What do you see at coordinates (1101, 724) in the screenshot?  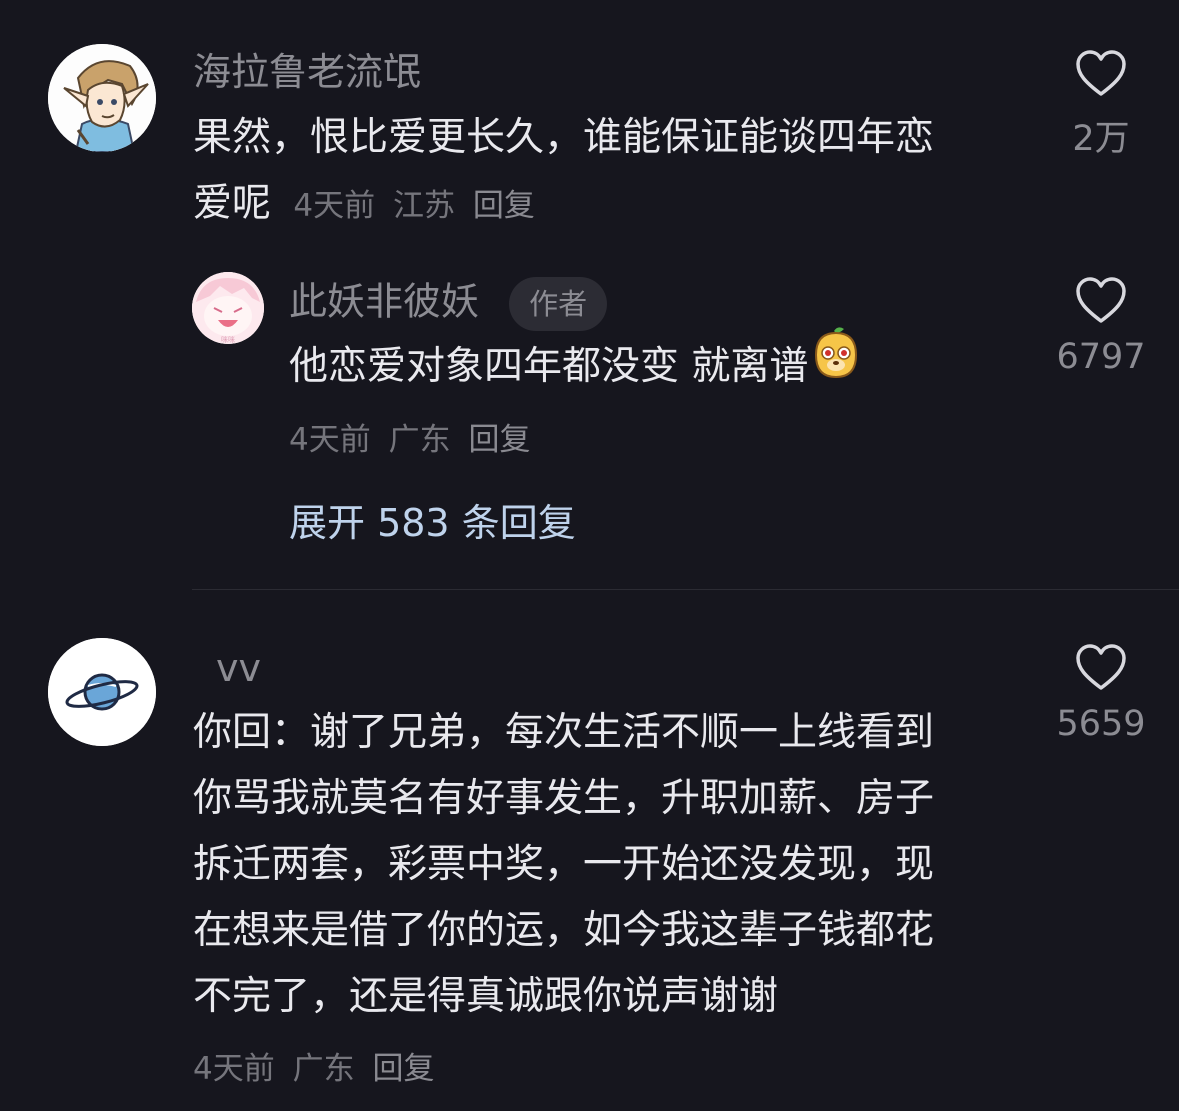 I see `like-count: 5659` at bounding box center [1101, 724].